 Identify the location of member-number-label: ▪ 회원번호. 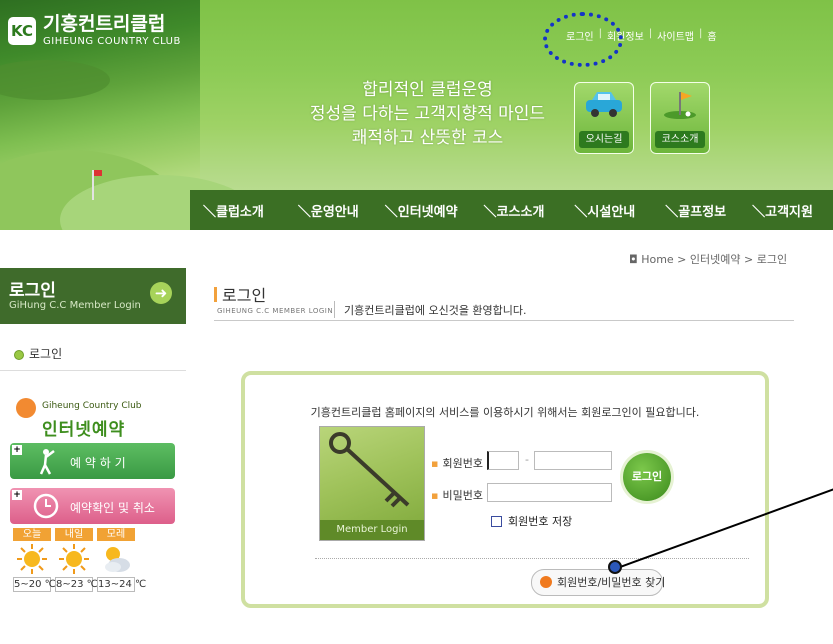
(457, 463).